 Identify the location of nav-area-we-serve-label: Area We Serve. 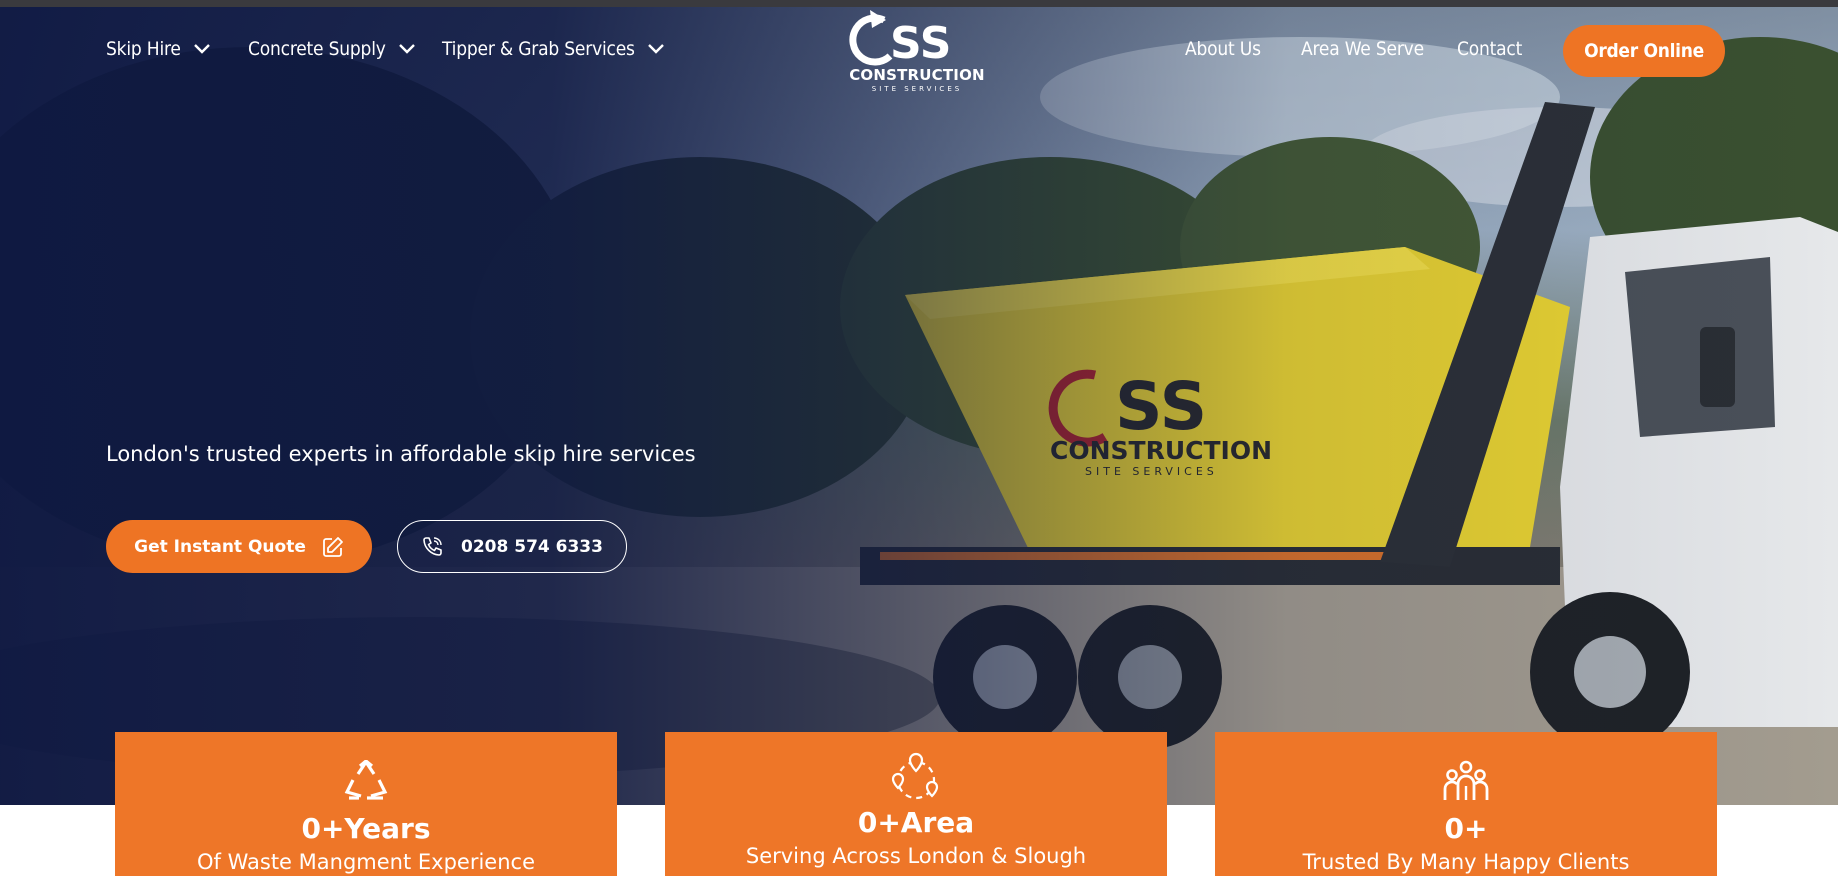
(1362, 49).